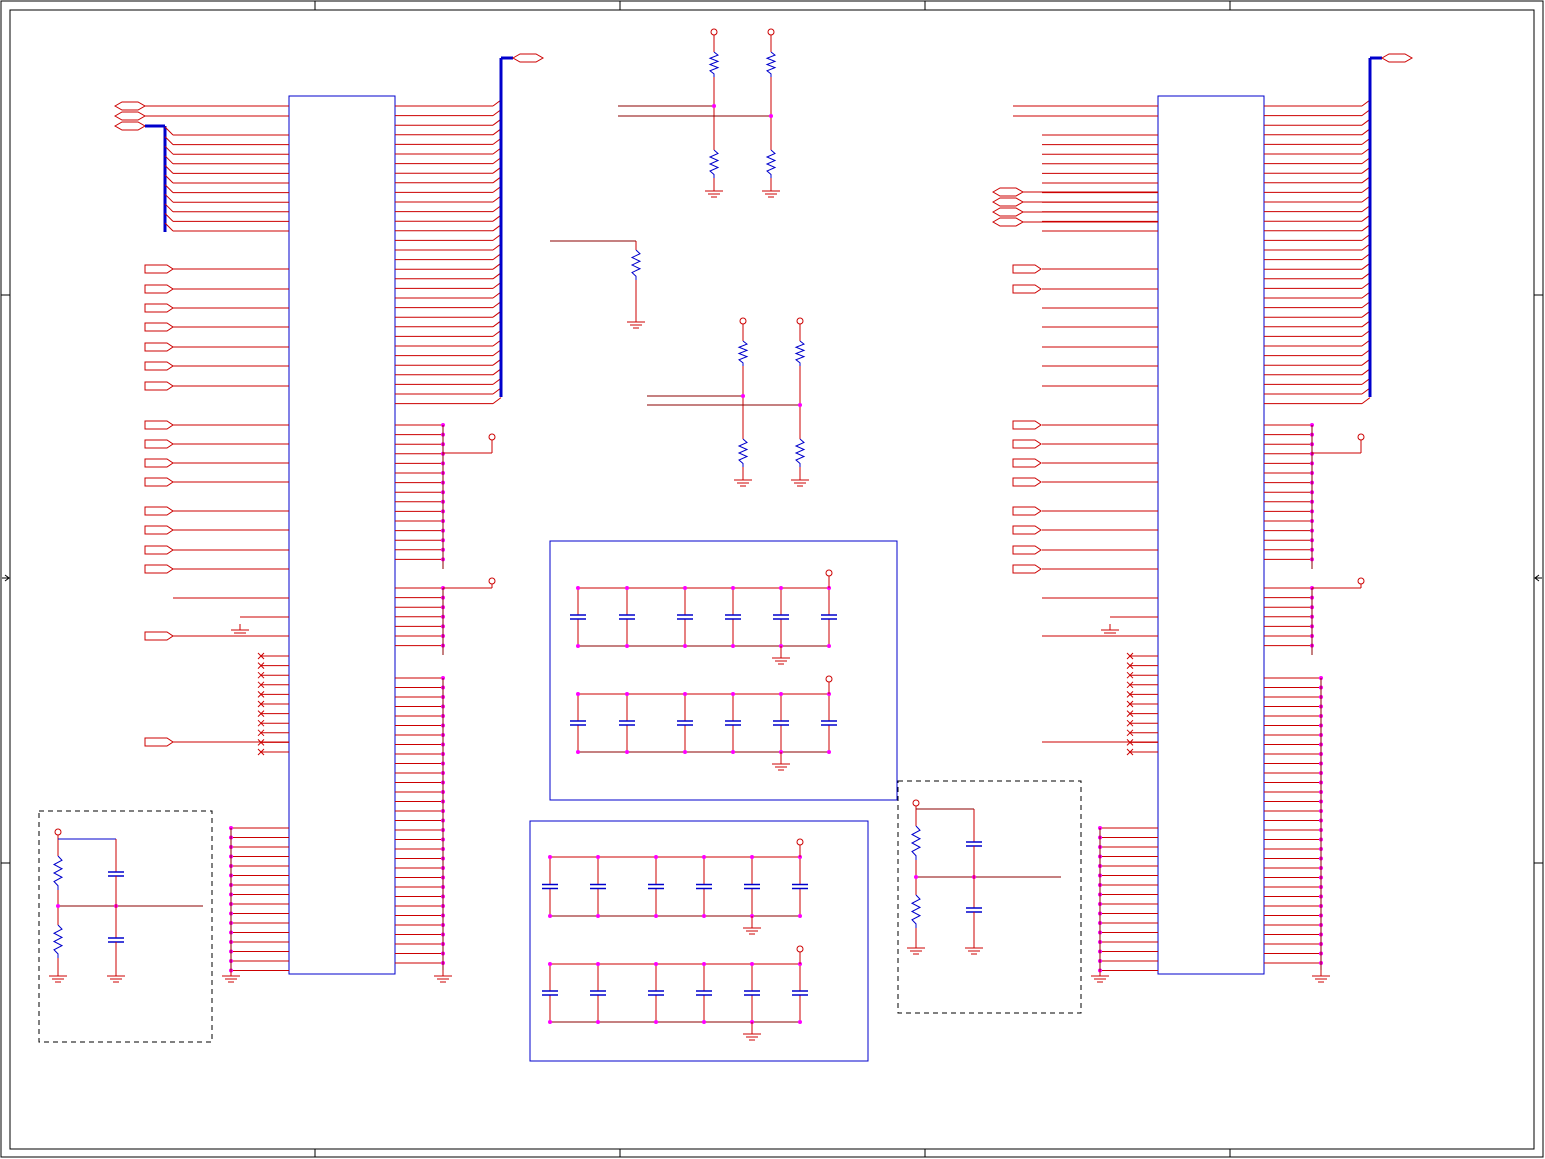 The height and width of the screenshot is (1159, 1545). What do you see at coordinates (342, 535) in the screenshot?
I see `ic-package` at bounding box center [342, 535].